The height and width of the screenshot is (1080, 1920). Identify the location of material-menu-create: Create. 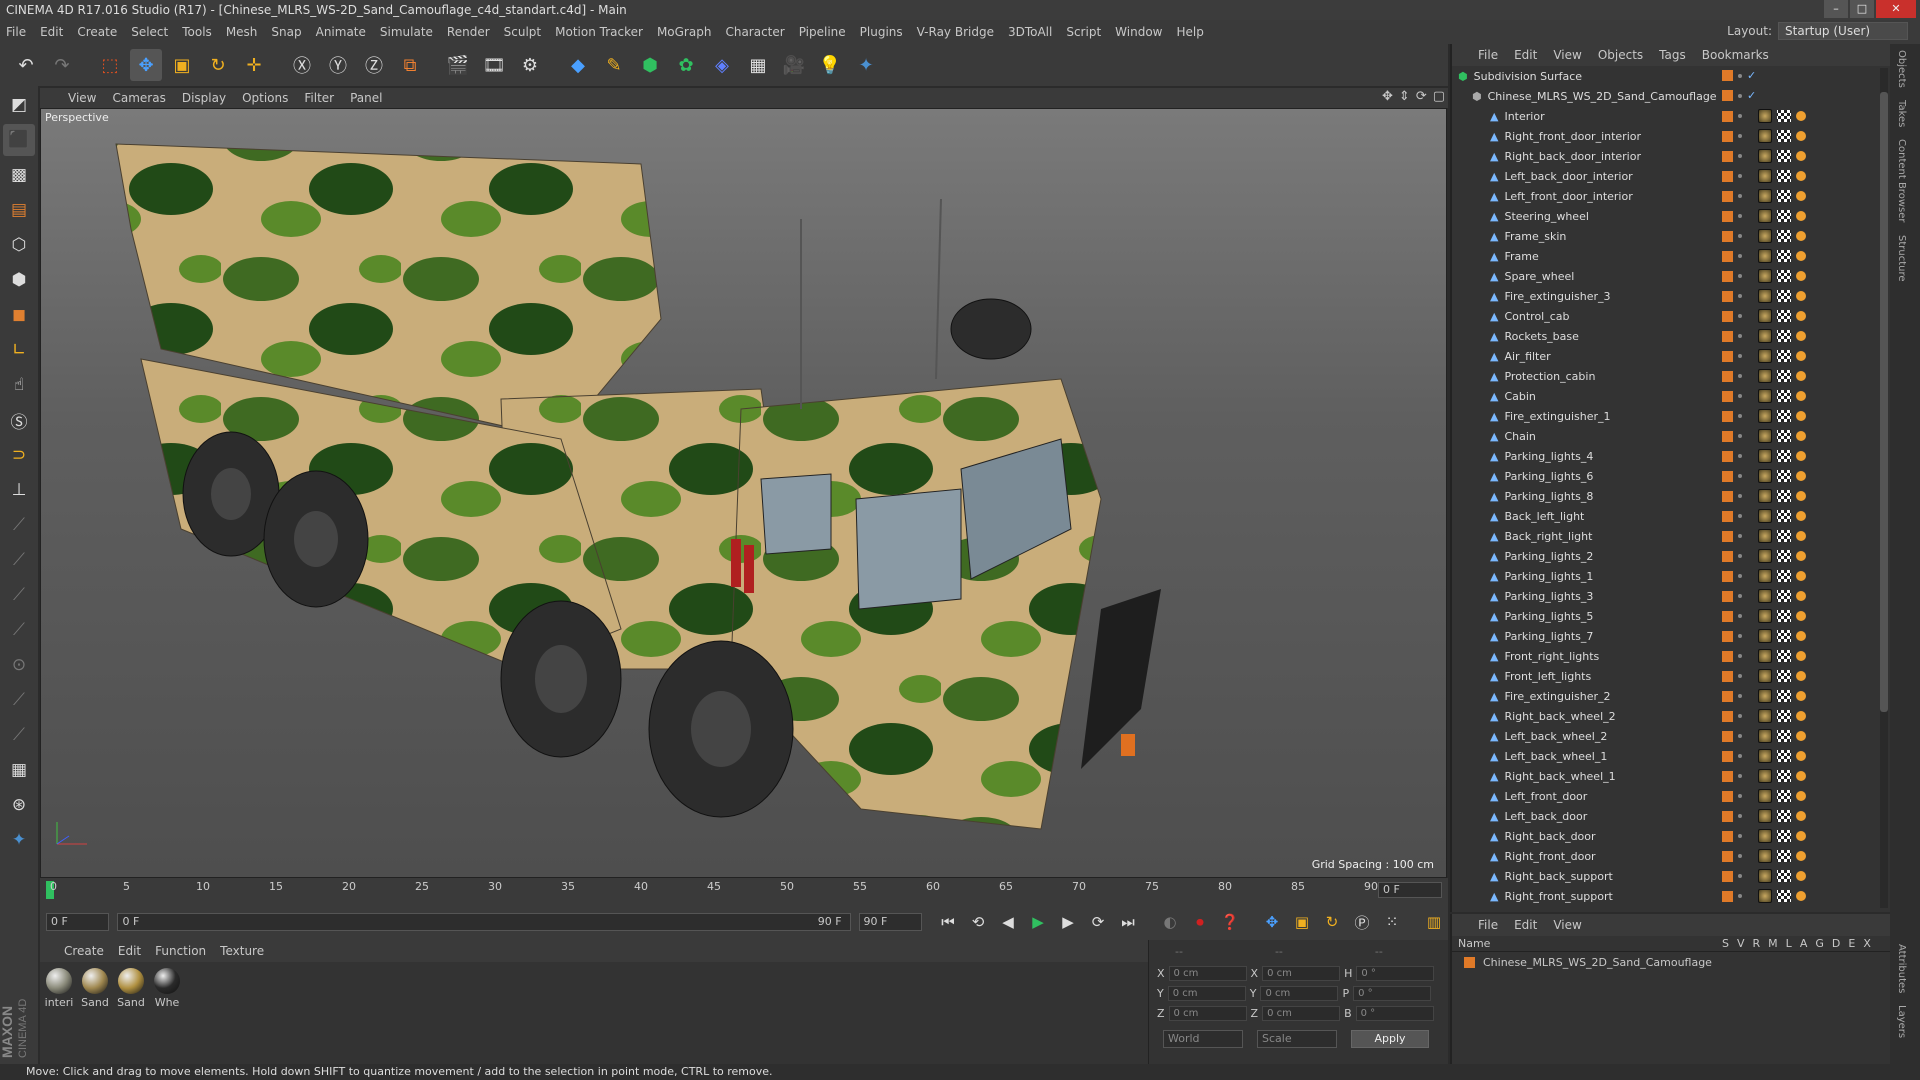
(84, 951).